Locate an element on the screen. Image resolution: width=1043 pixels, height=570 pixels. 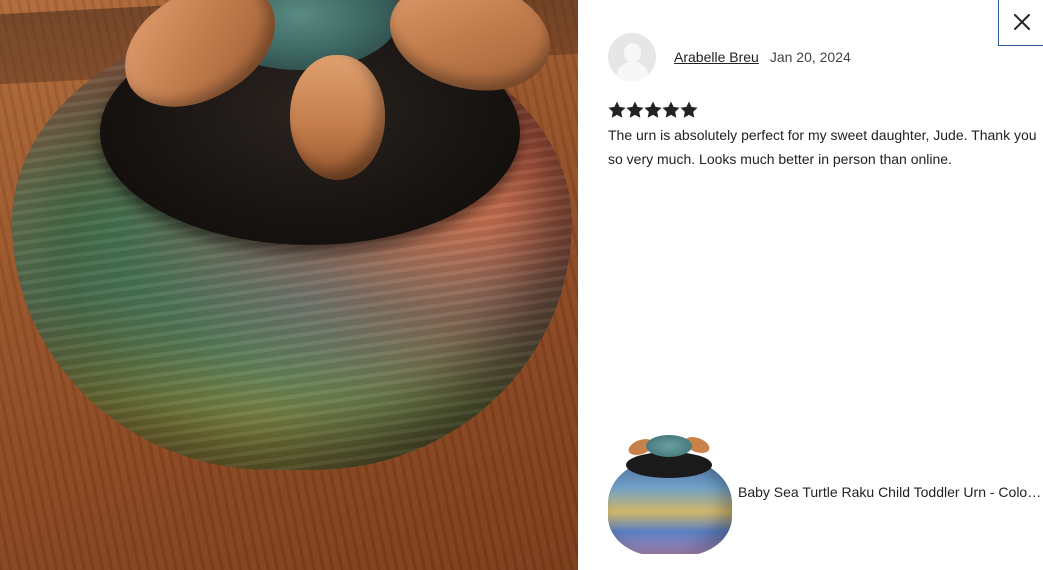
close-button is located at coordinates (1020, 23).